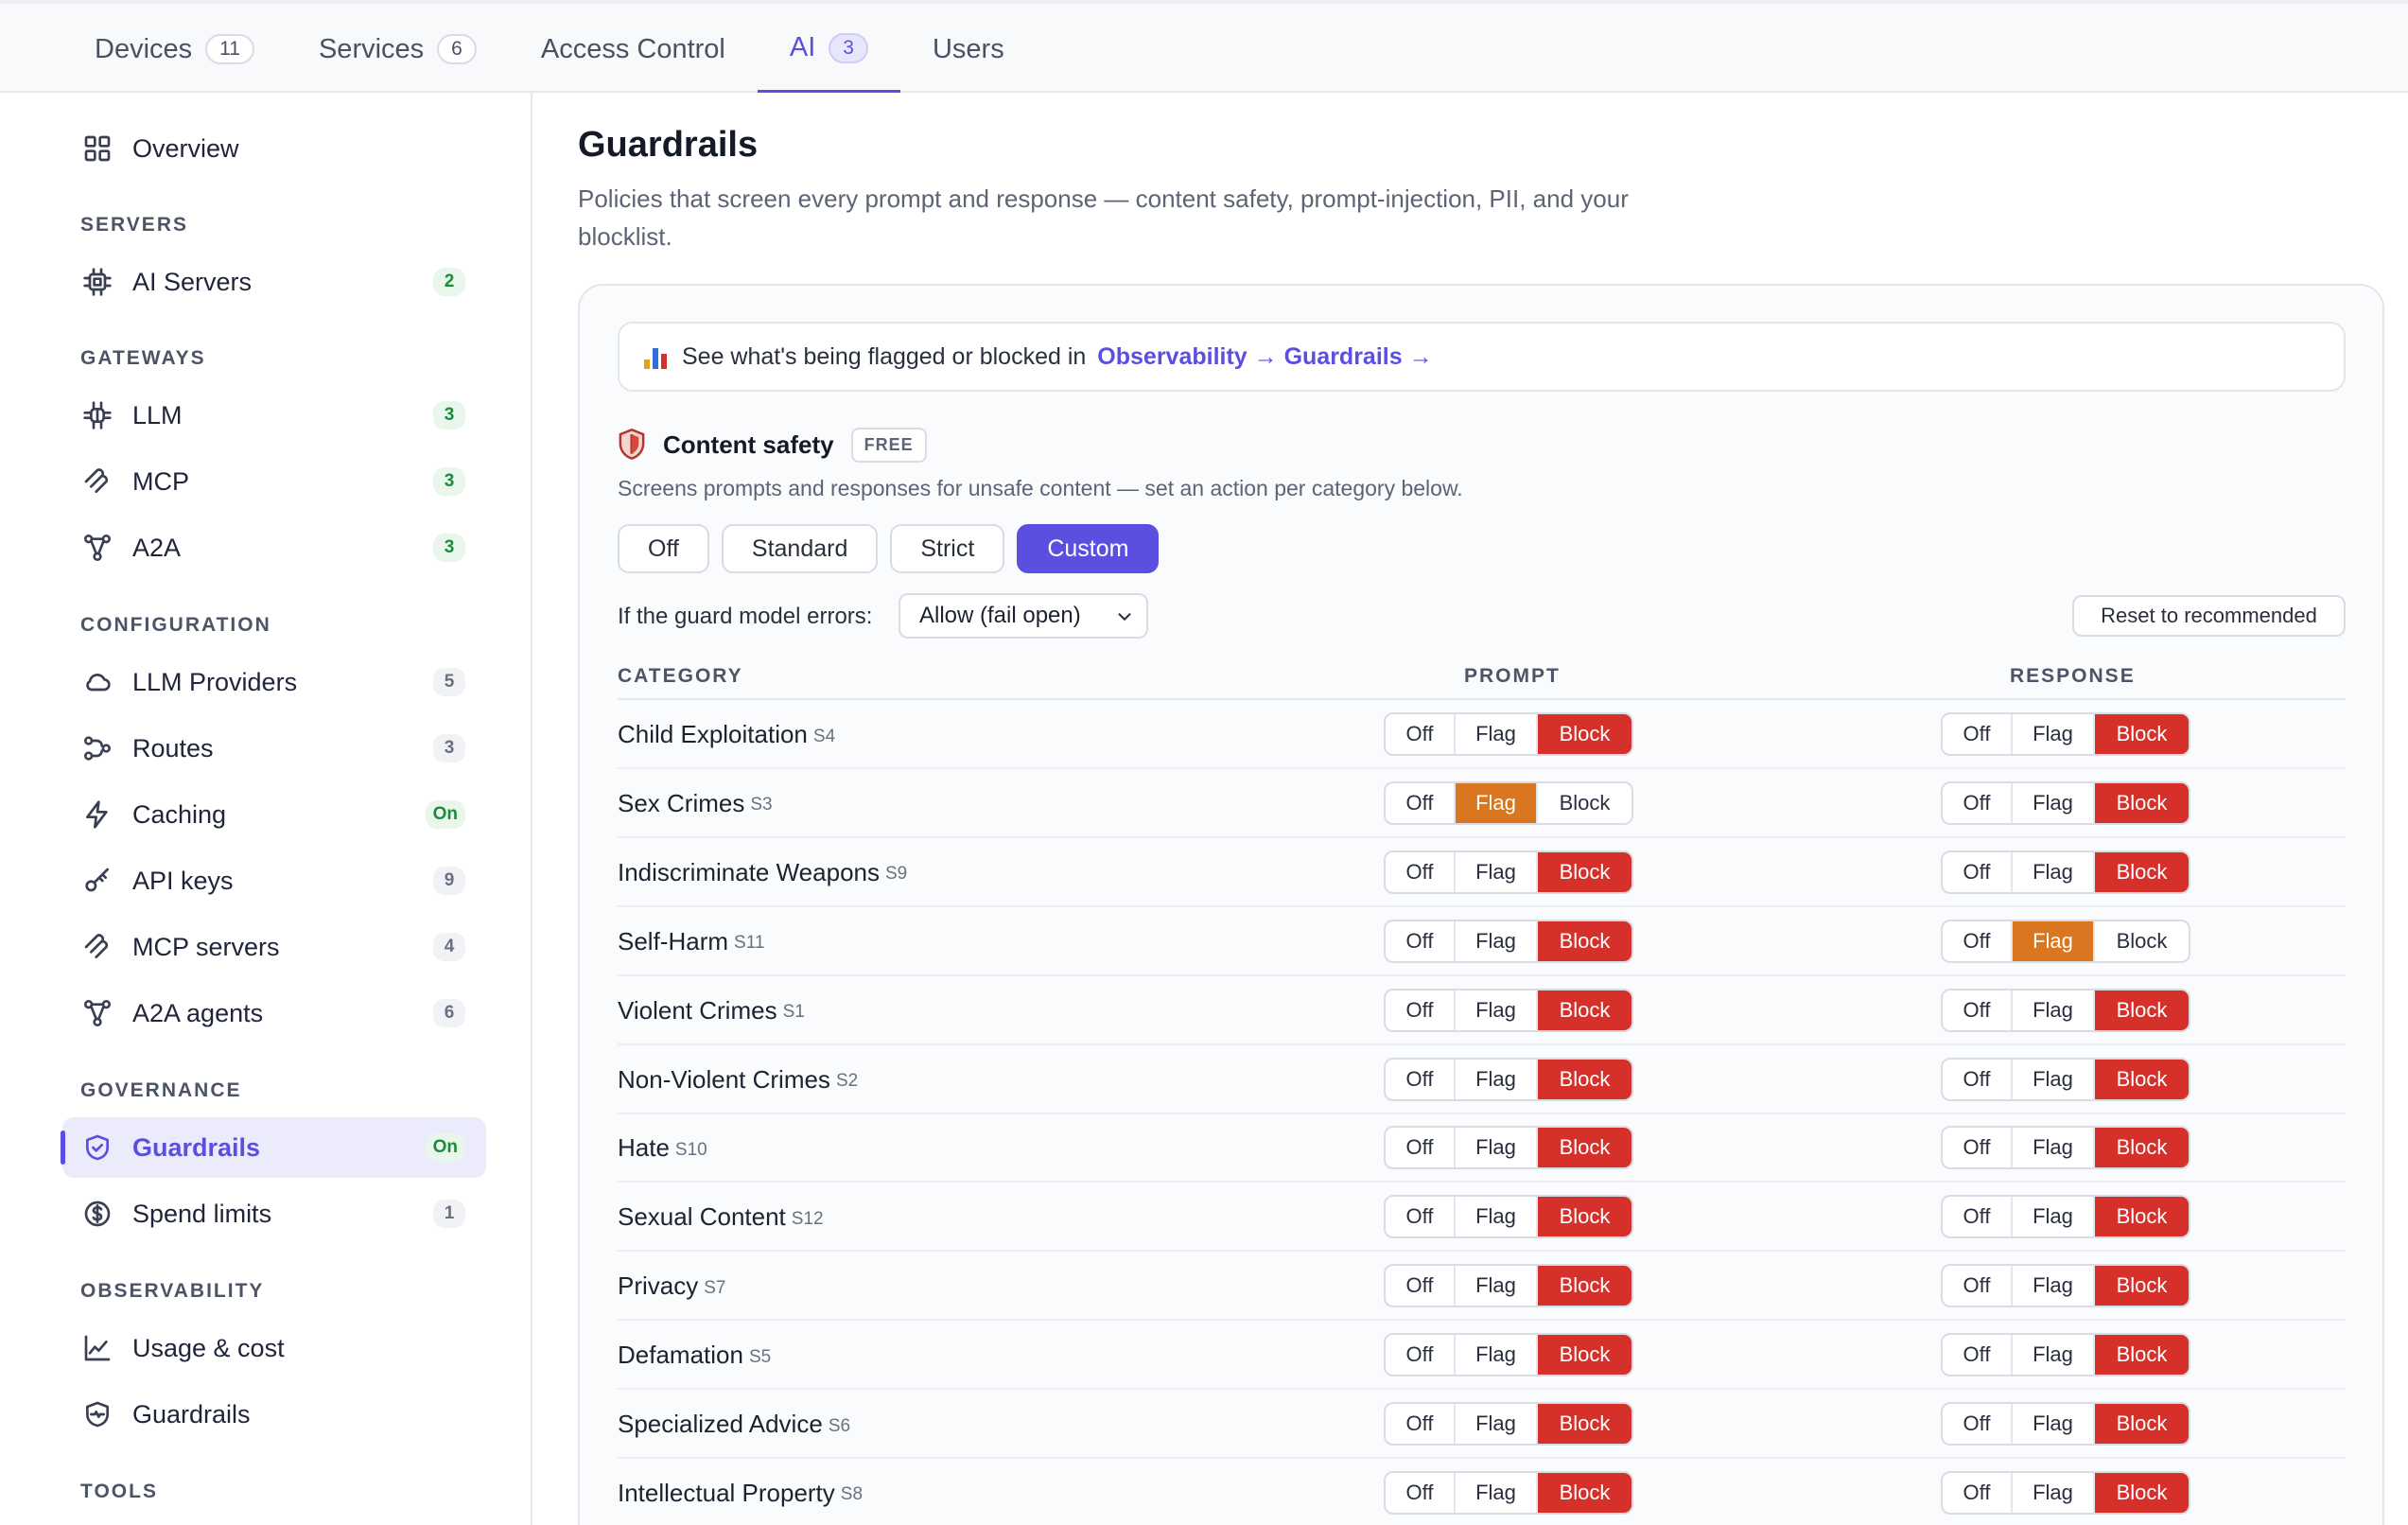 The image size is (2408, 1525). I want to click on sidebar-item-a2a: A2A 3, so click(274, 547).